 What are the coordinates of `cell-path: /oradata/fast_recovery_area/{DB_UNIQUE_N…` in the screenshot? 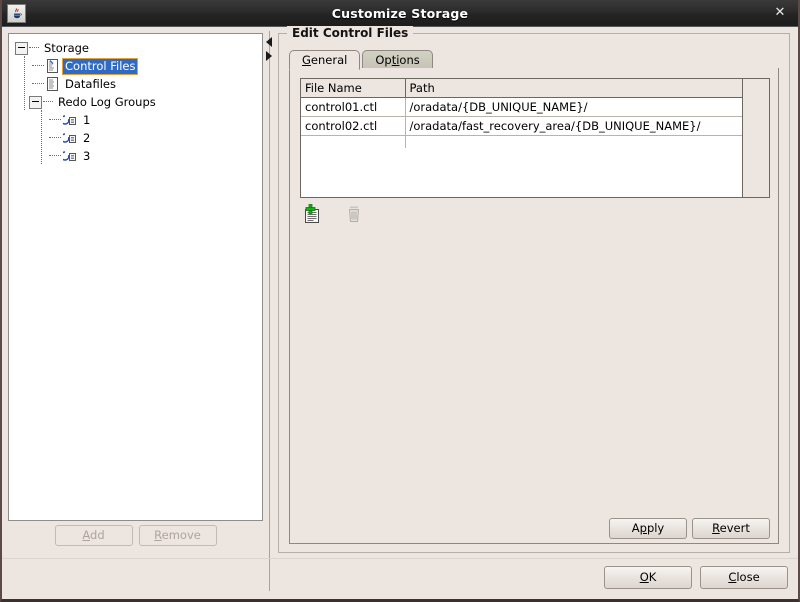 It's located at (587, 126).